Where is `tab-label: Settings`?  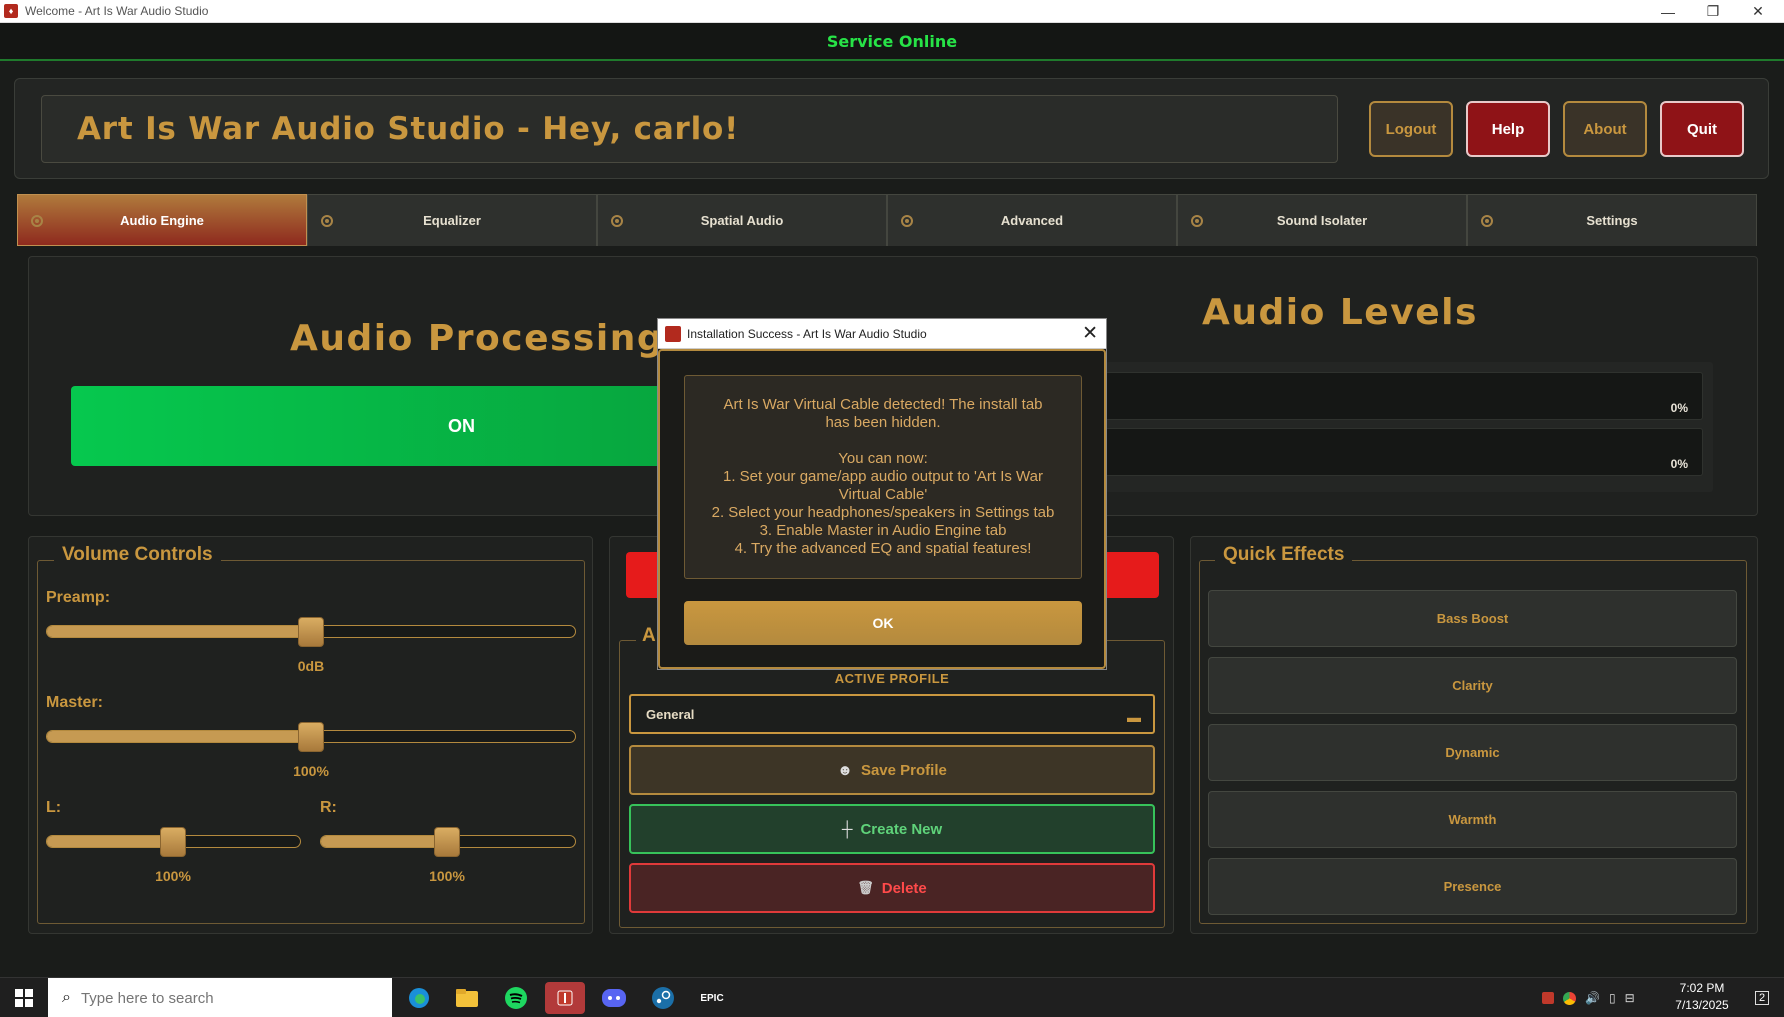 tab-label: Settings is located at coordinates (1612, 220).